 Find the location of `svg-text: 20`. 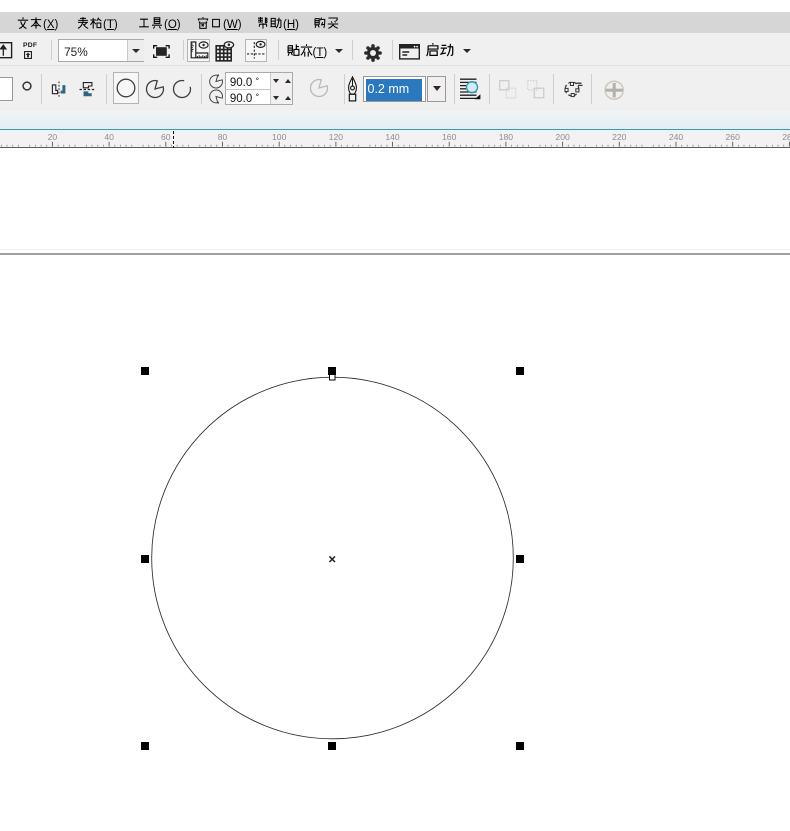

svg-text: 20 is located at coordinates (53, 137).